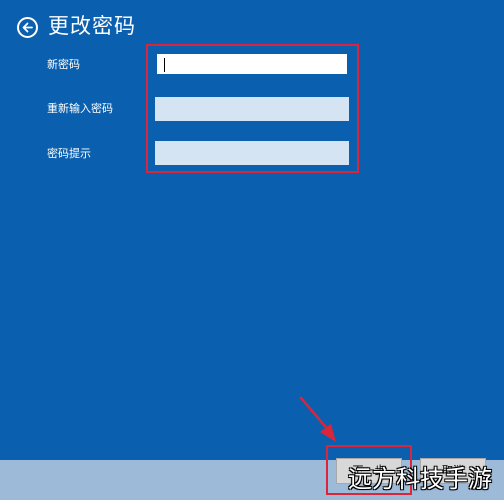  I want to click on back-button, so click(27, 27).